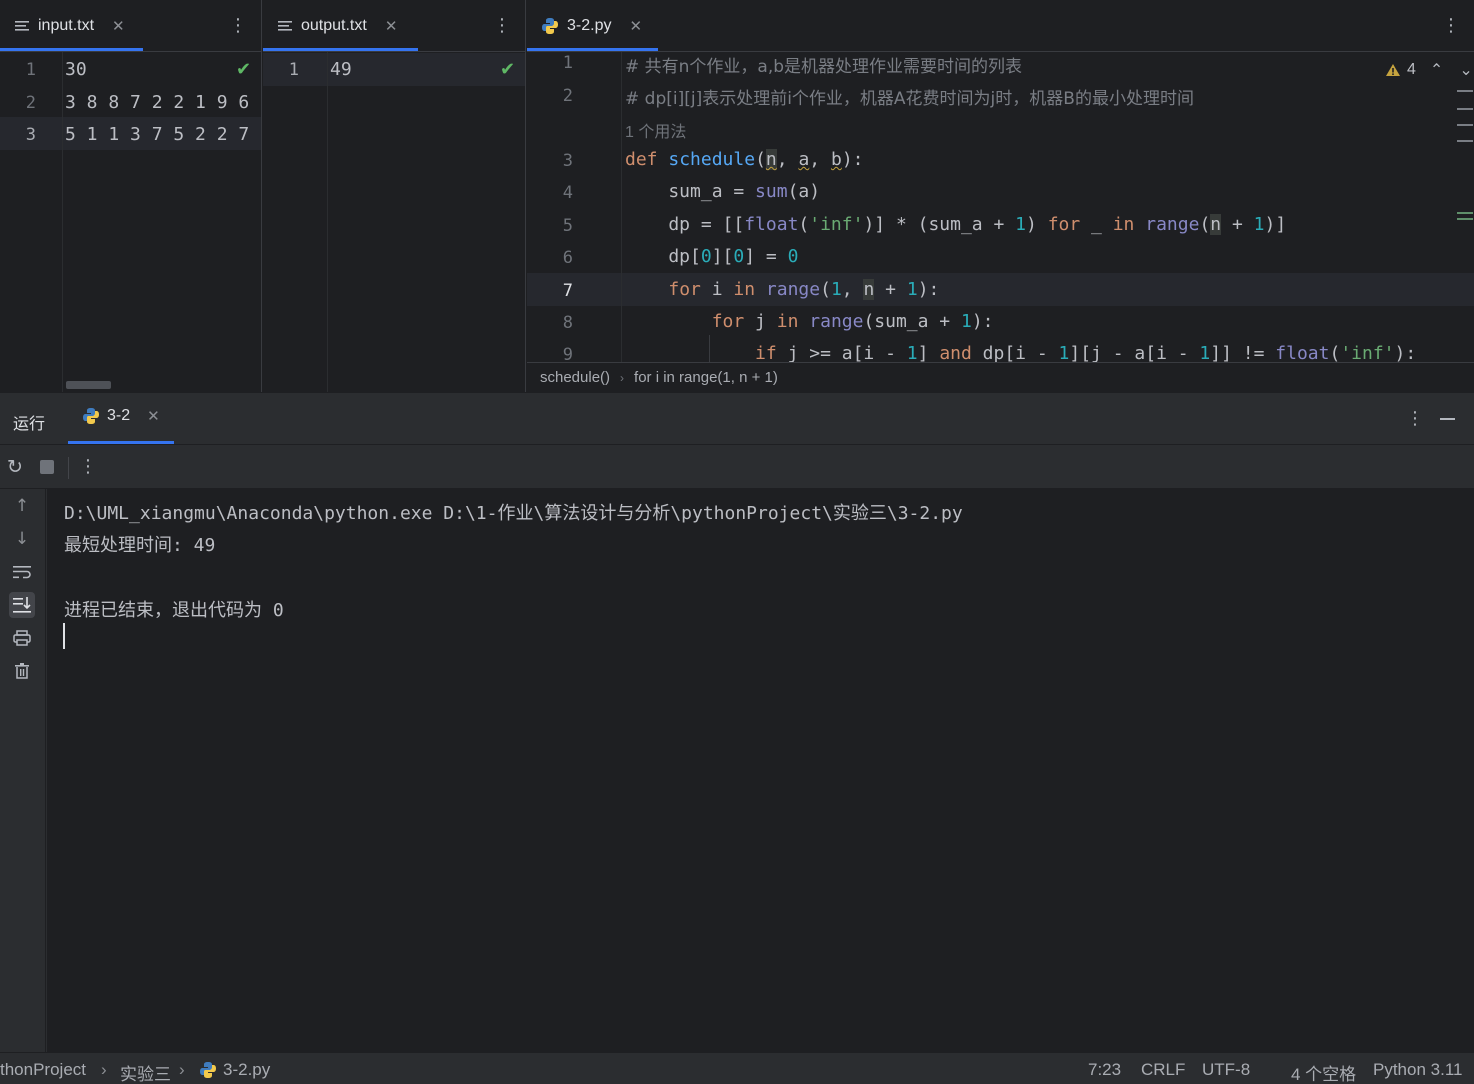 This screenshot has width=1474, height=1084. I want to click on rerun-icon: ↻, so click(15, 467).